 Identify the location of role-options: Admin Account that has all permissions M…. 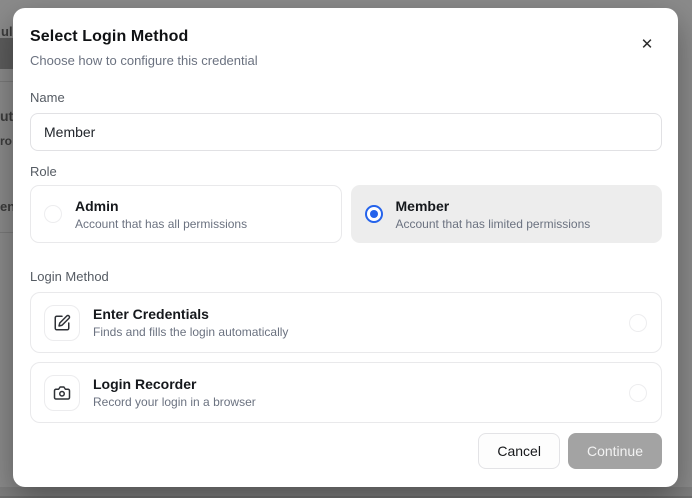
(346, 214).